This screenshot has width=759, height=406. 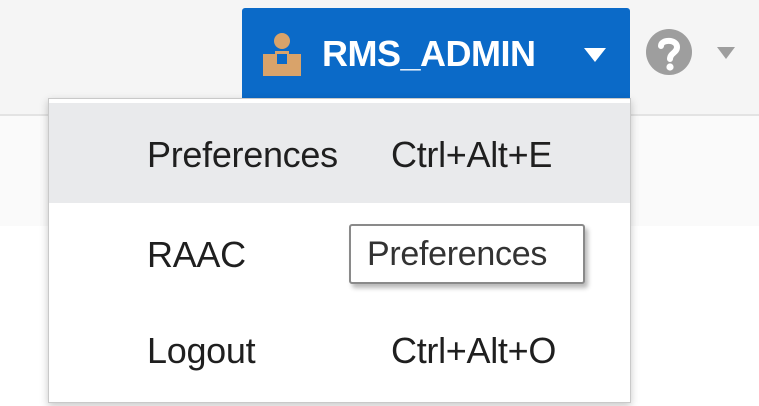 I want to click on user-icon, so click(x=282, y=54).